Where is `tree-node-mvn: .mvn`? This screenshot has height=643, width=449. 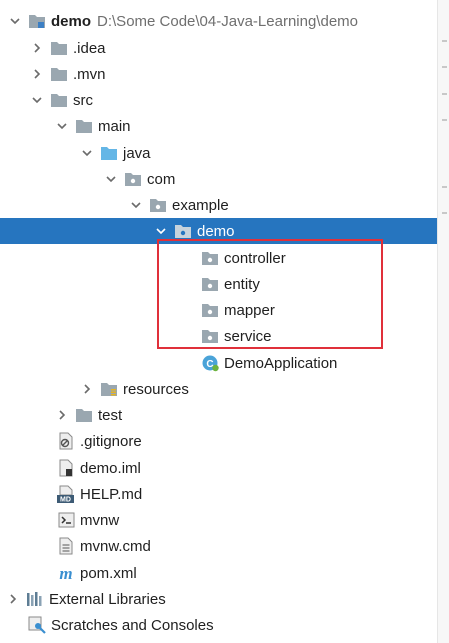 tree-node-mvn: .mvn is located at coordinates (218, 74).